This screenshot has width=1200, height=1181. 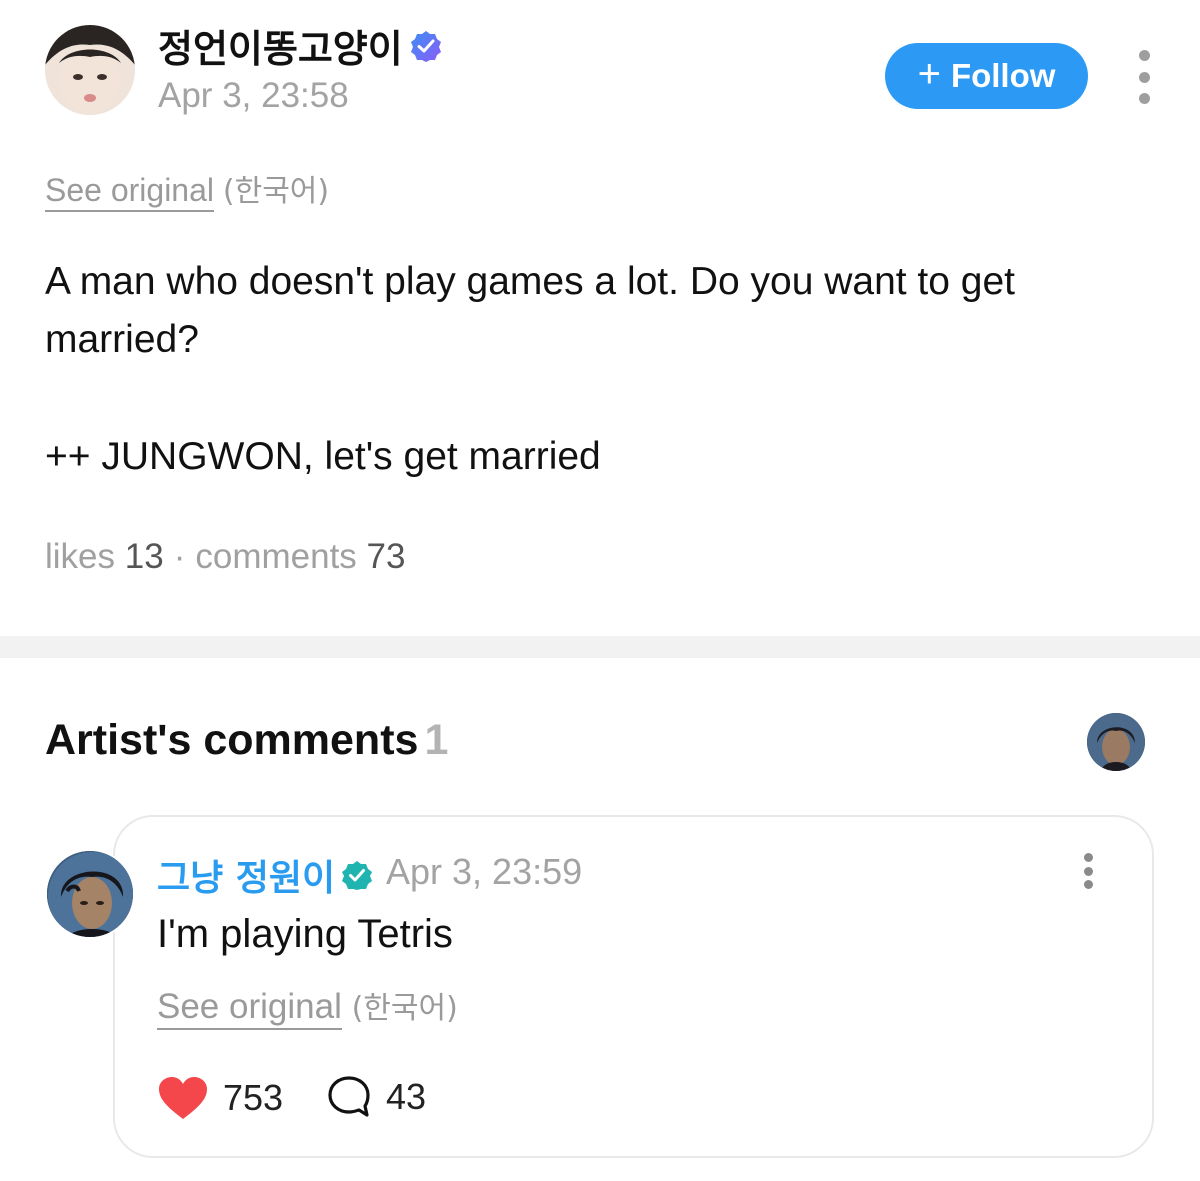 What do you see at coordinates (929, 74) in the screenshot?
I see `plus-icon: +` at bounding box center [929, 74].